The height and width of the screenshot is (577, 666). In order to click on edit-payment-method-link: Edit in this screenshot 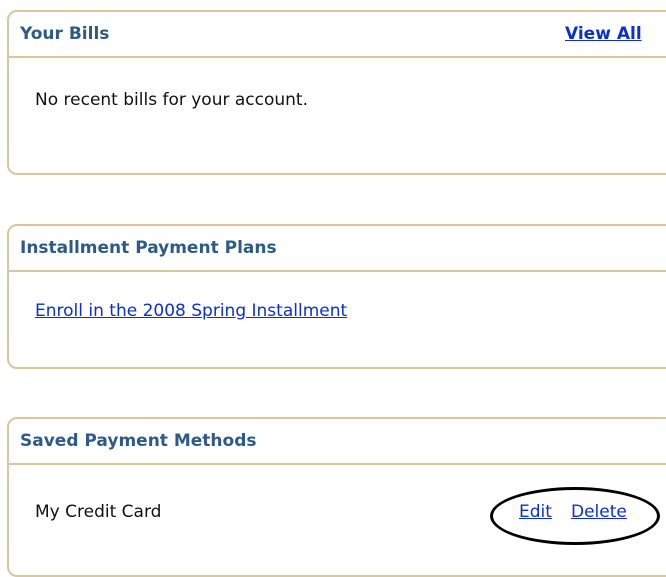, I will do `click(535, 512)`.